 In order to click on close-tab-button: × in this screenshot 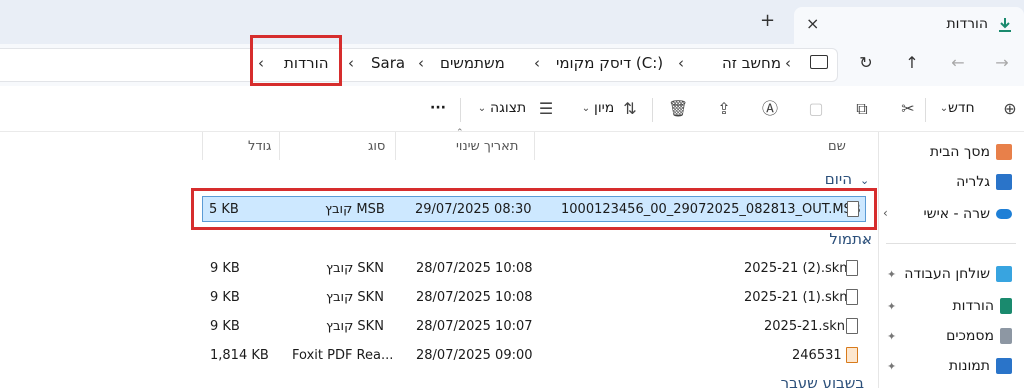, I will do `click(812, 23)`.